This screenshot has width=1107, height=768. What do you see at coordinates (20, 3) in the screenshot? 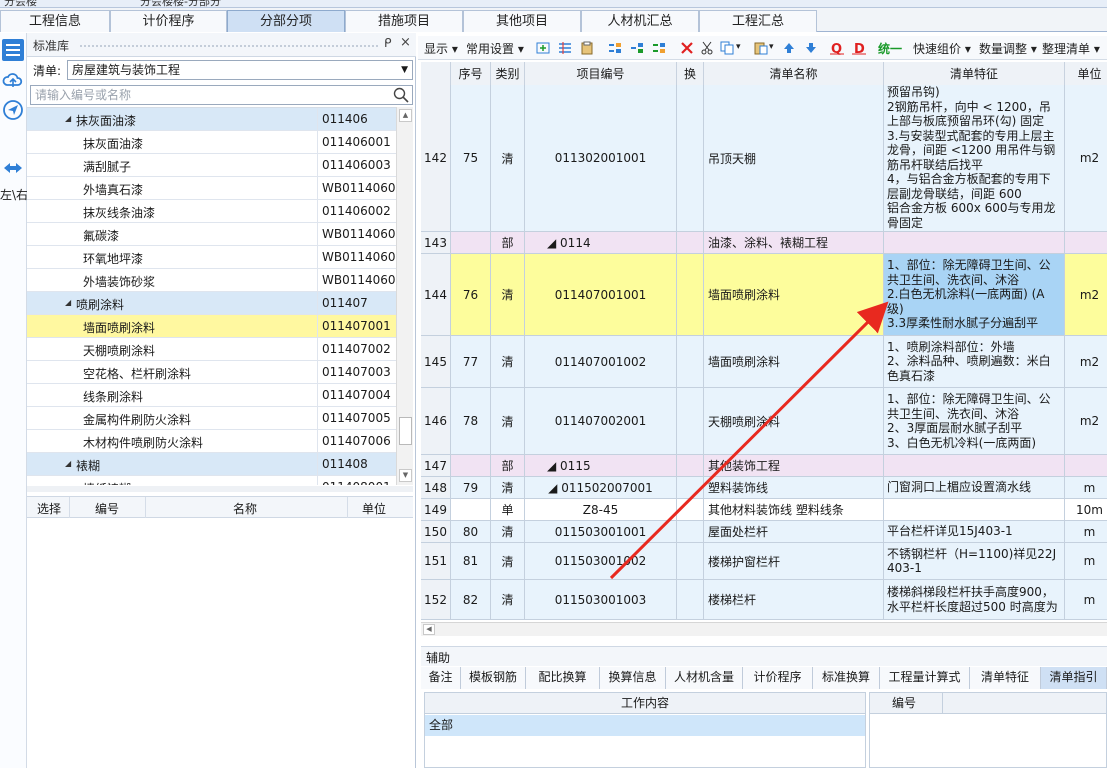
I see `title-tab-1: 分会楼` at bounding box center [20, 3].